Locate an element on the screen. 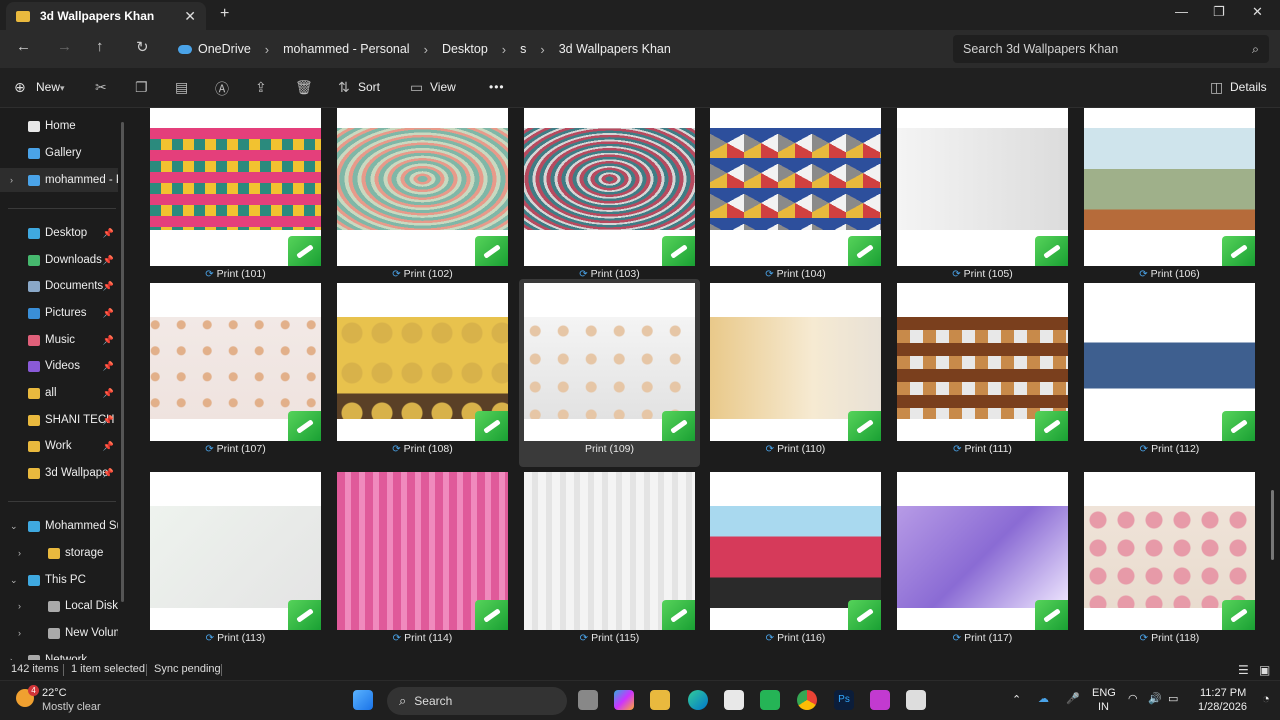 The width and height of the screenshot is (1280, 720). sidebar-item-work: Work 📌 is located at coordinates (59, 446).